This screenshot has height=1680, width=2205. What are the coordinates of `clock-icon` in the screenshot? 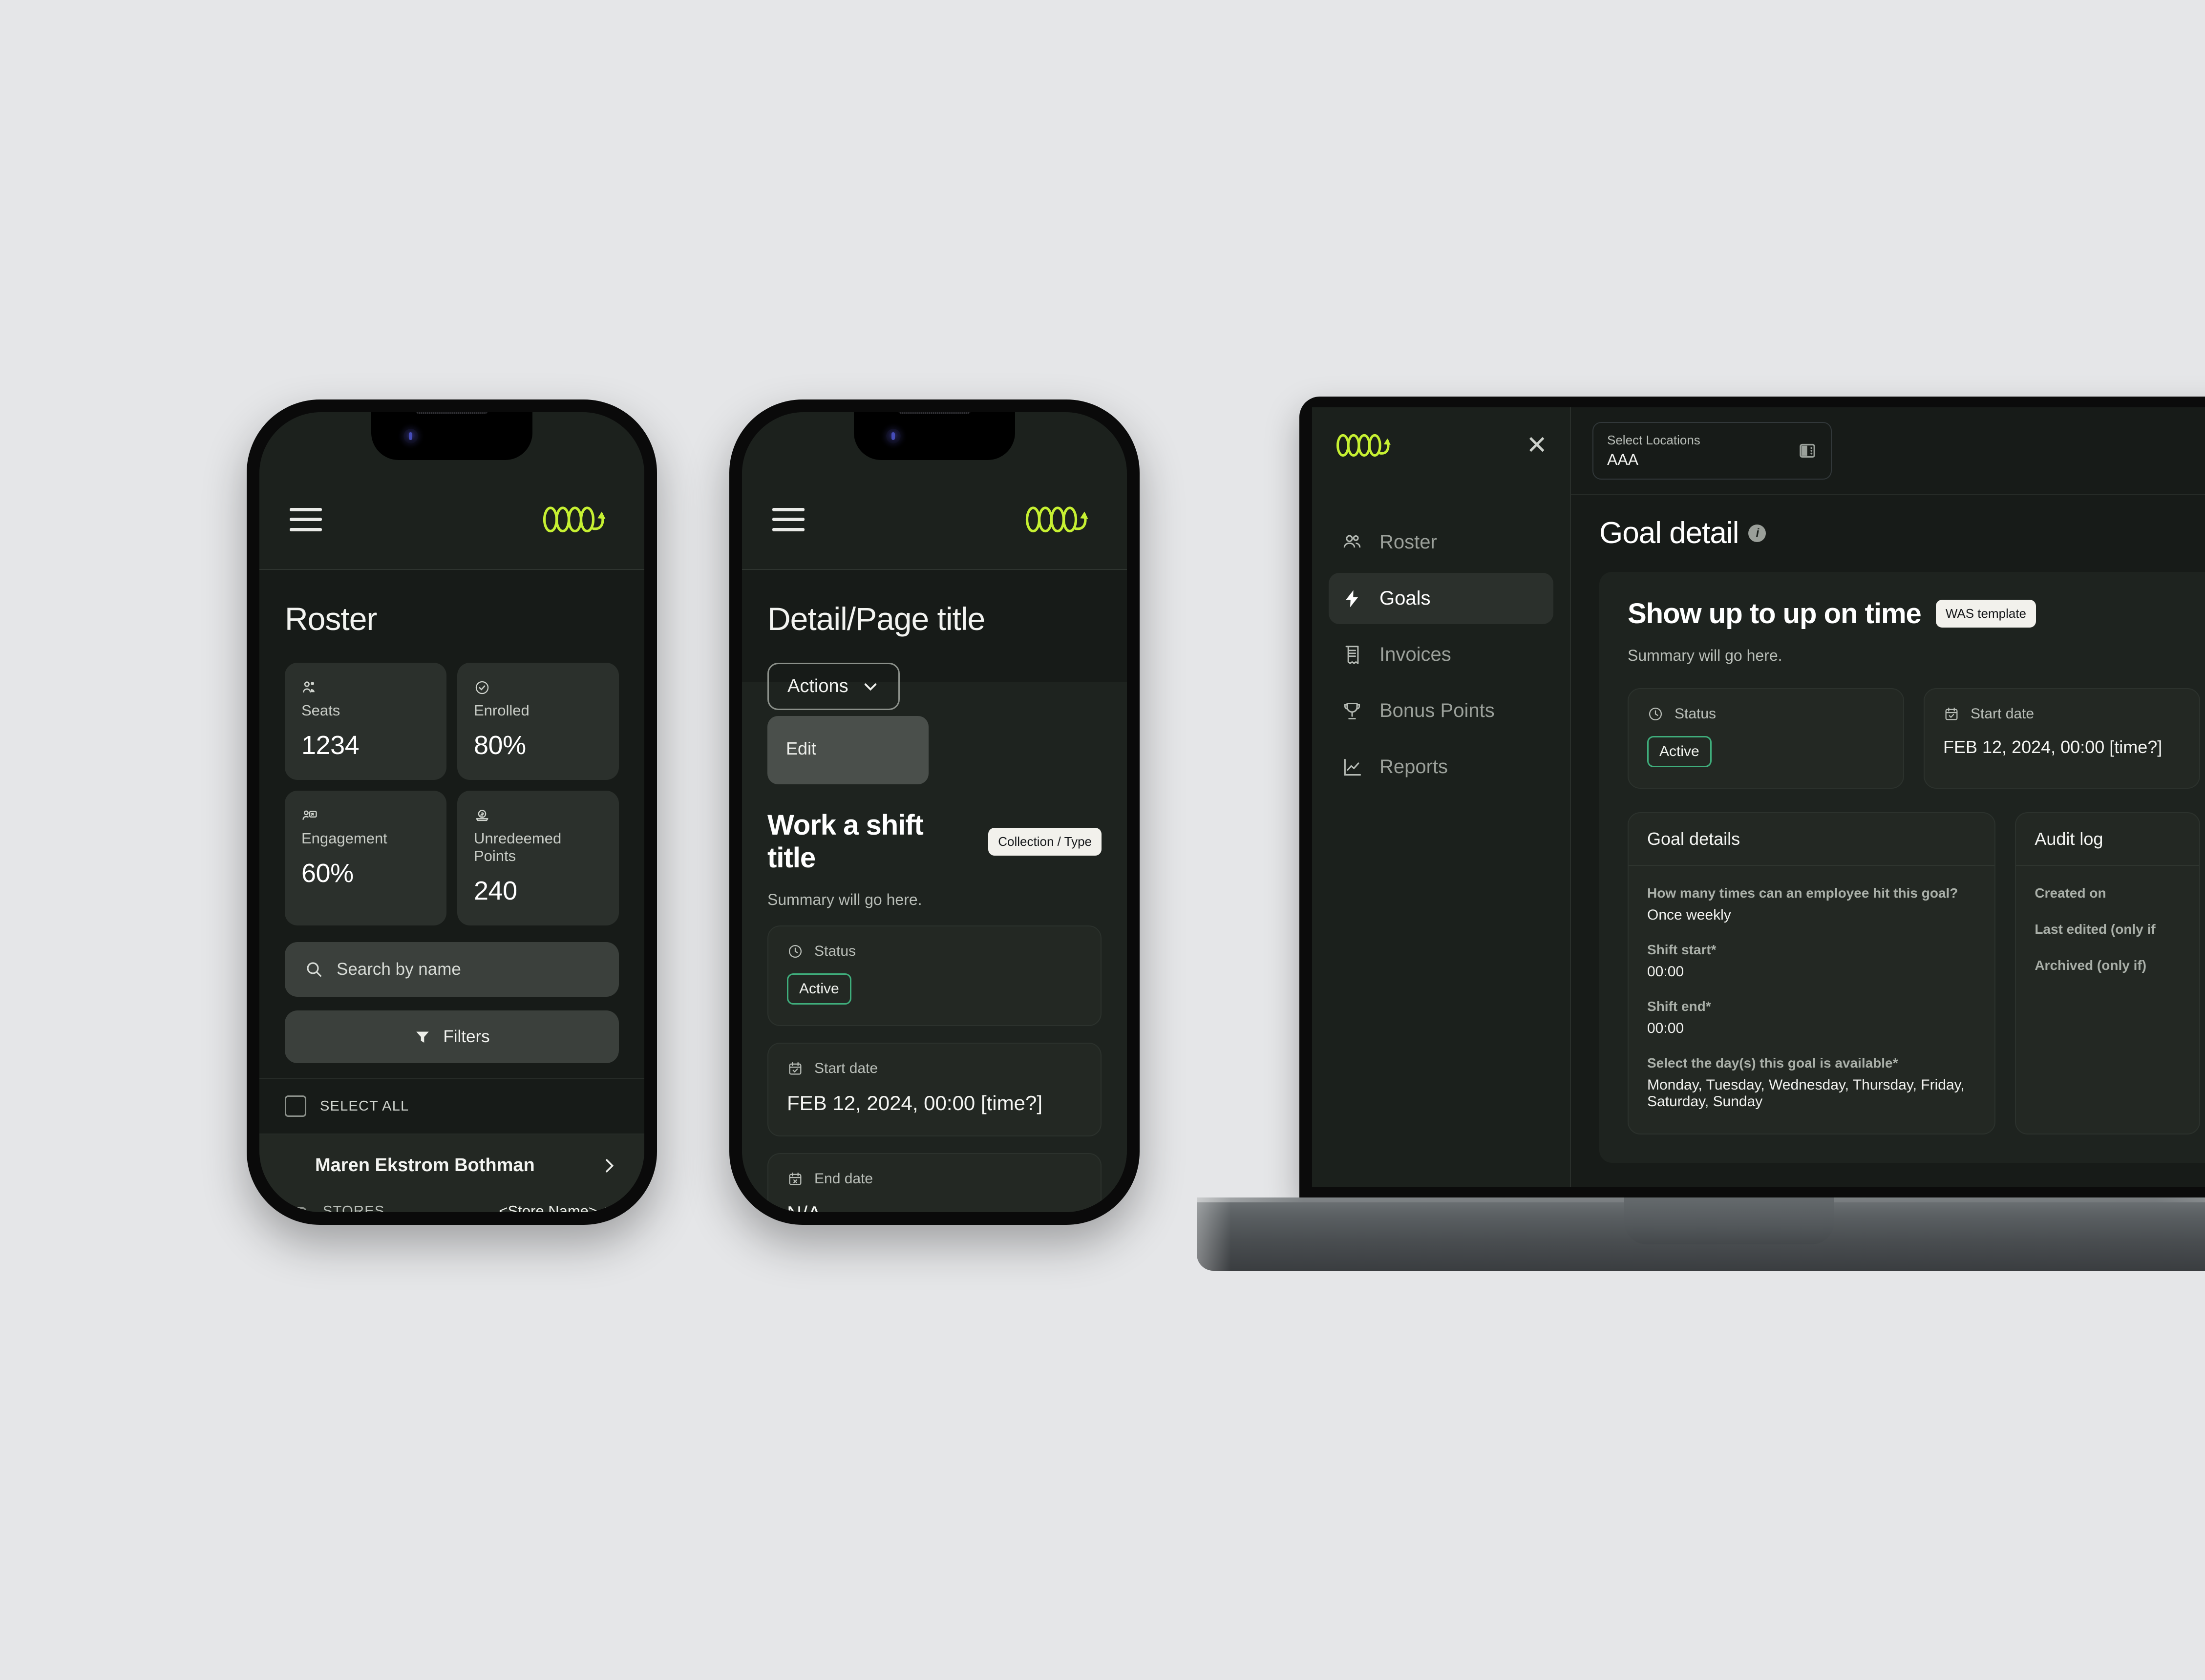 It's located at (795, 951).